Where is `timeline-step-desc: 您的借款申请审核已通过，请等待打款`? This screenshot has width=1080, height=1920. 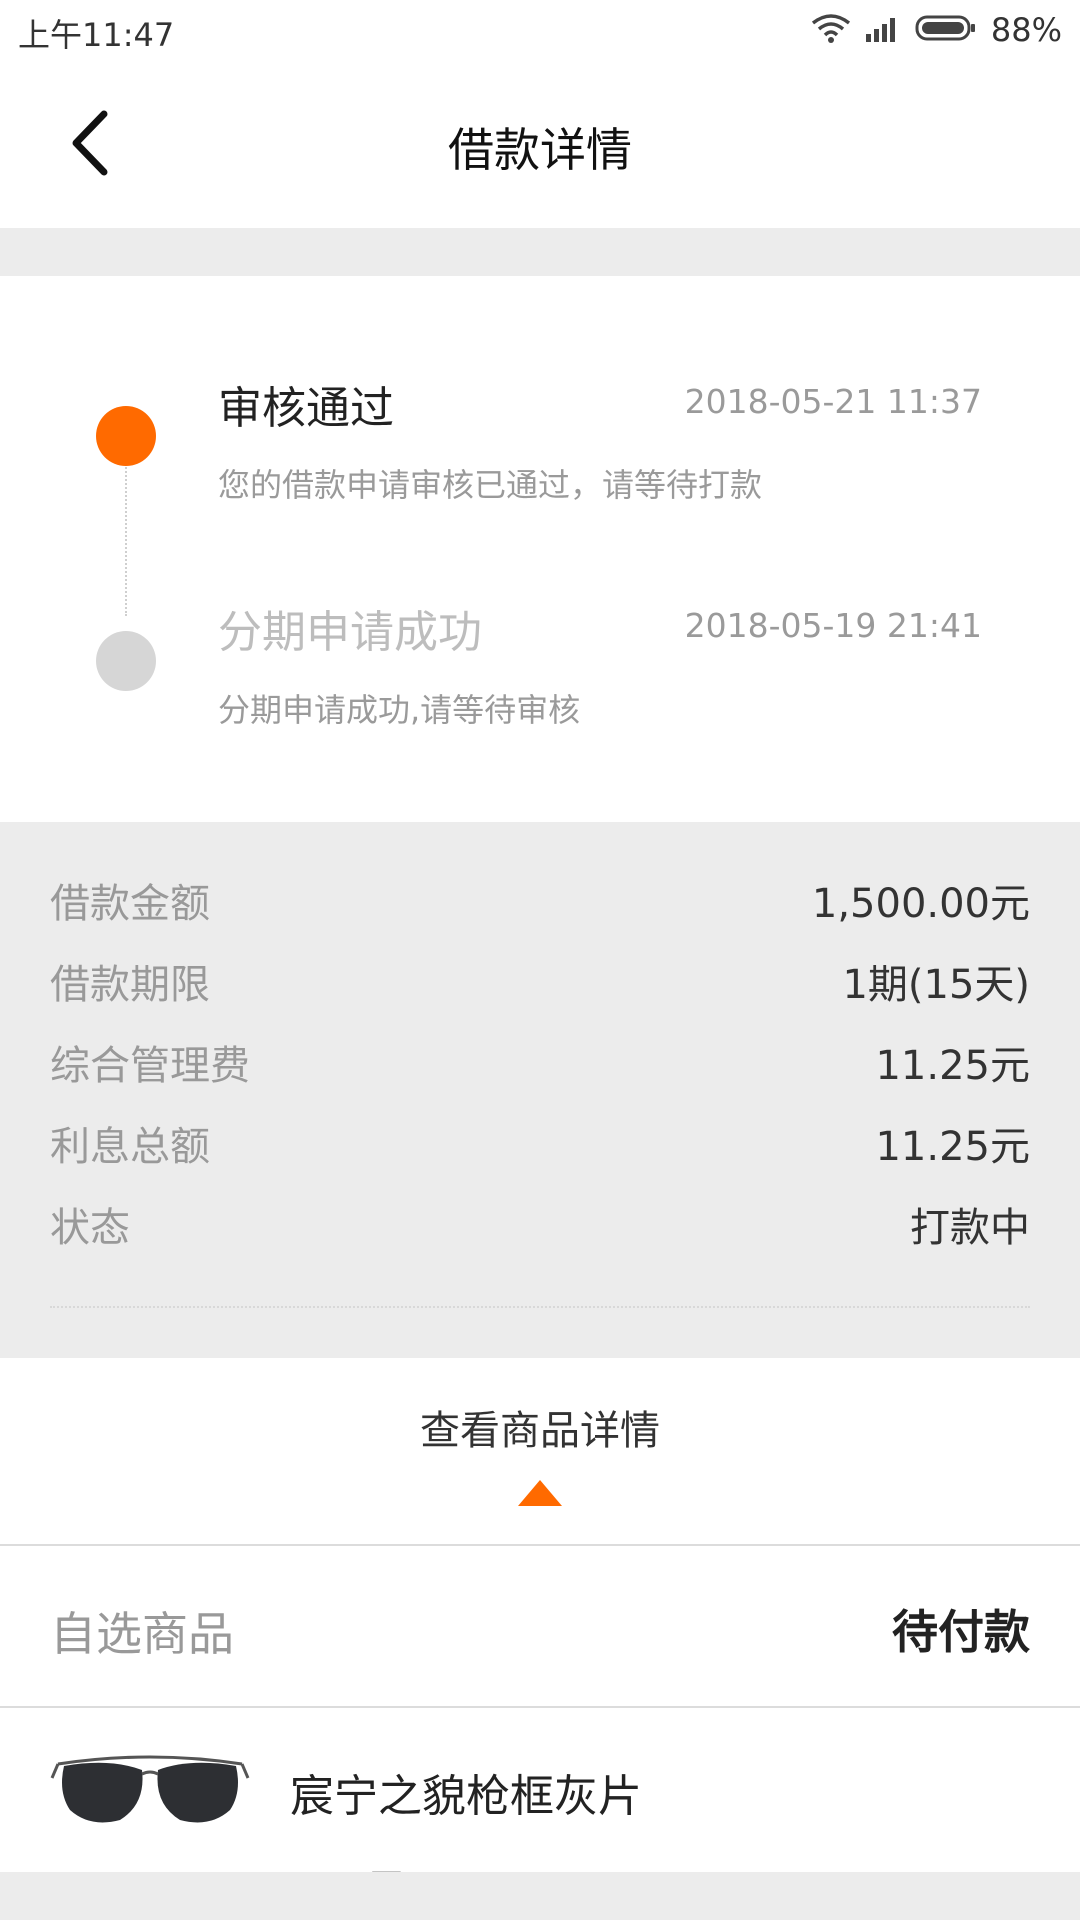 timeline-step-desc: 您的借款申请审核已通过，请等待打款 is located at coordinates (490, 485).